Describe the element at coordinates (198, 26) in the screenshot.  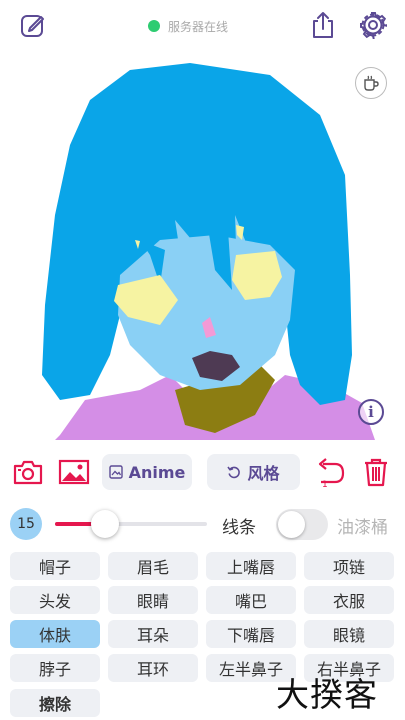
I see `status-text: 服务器在线` at that location.